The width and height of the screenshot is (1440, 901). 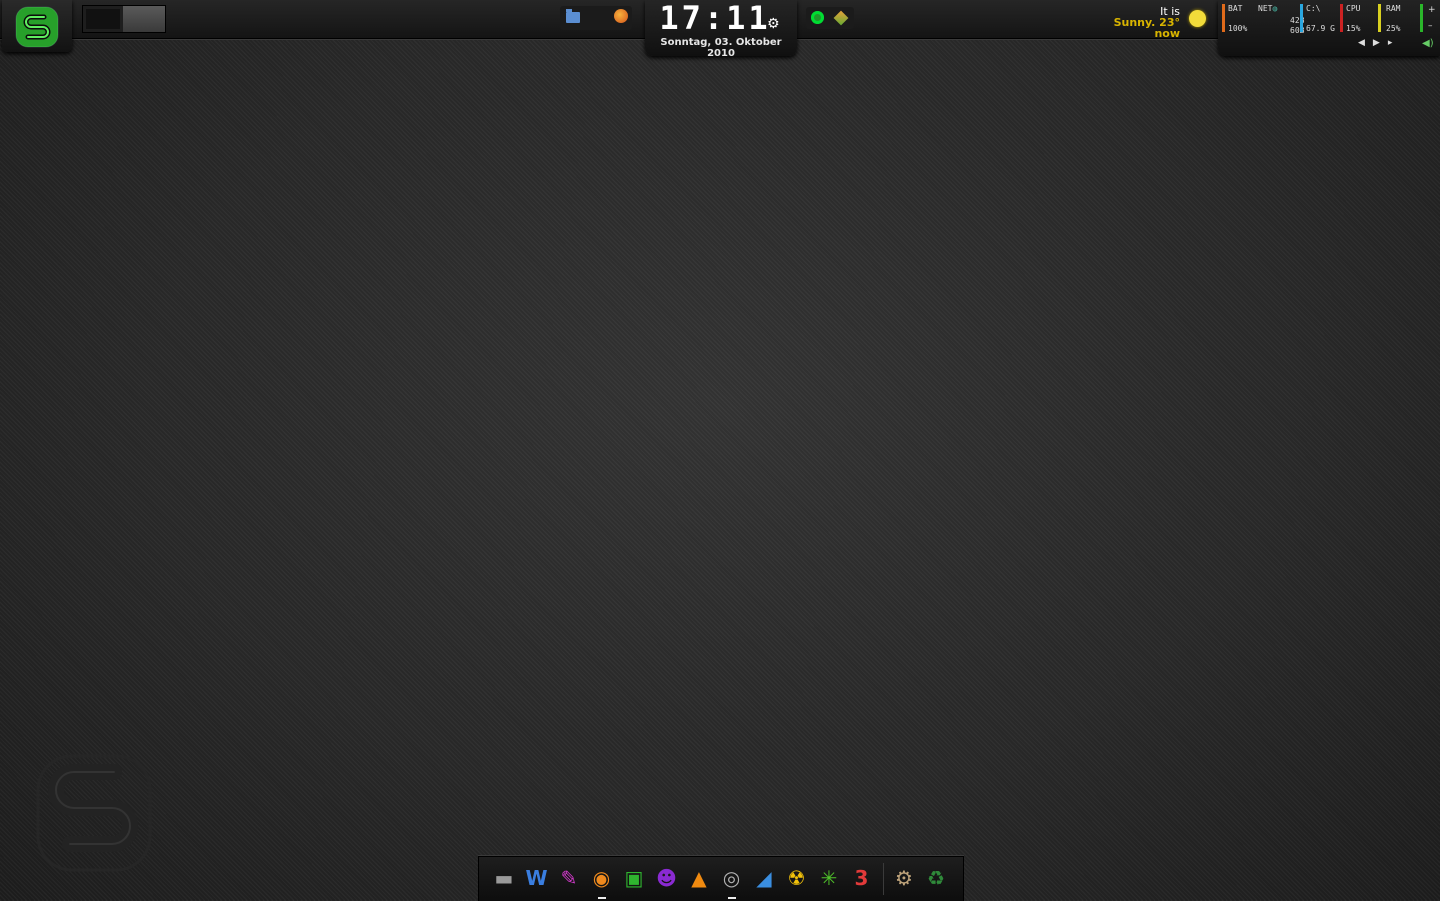 I want to click on media-player-icon: ◎, so click(x=732, y=881).